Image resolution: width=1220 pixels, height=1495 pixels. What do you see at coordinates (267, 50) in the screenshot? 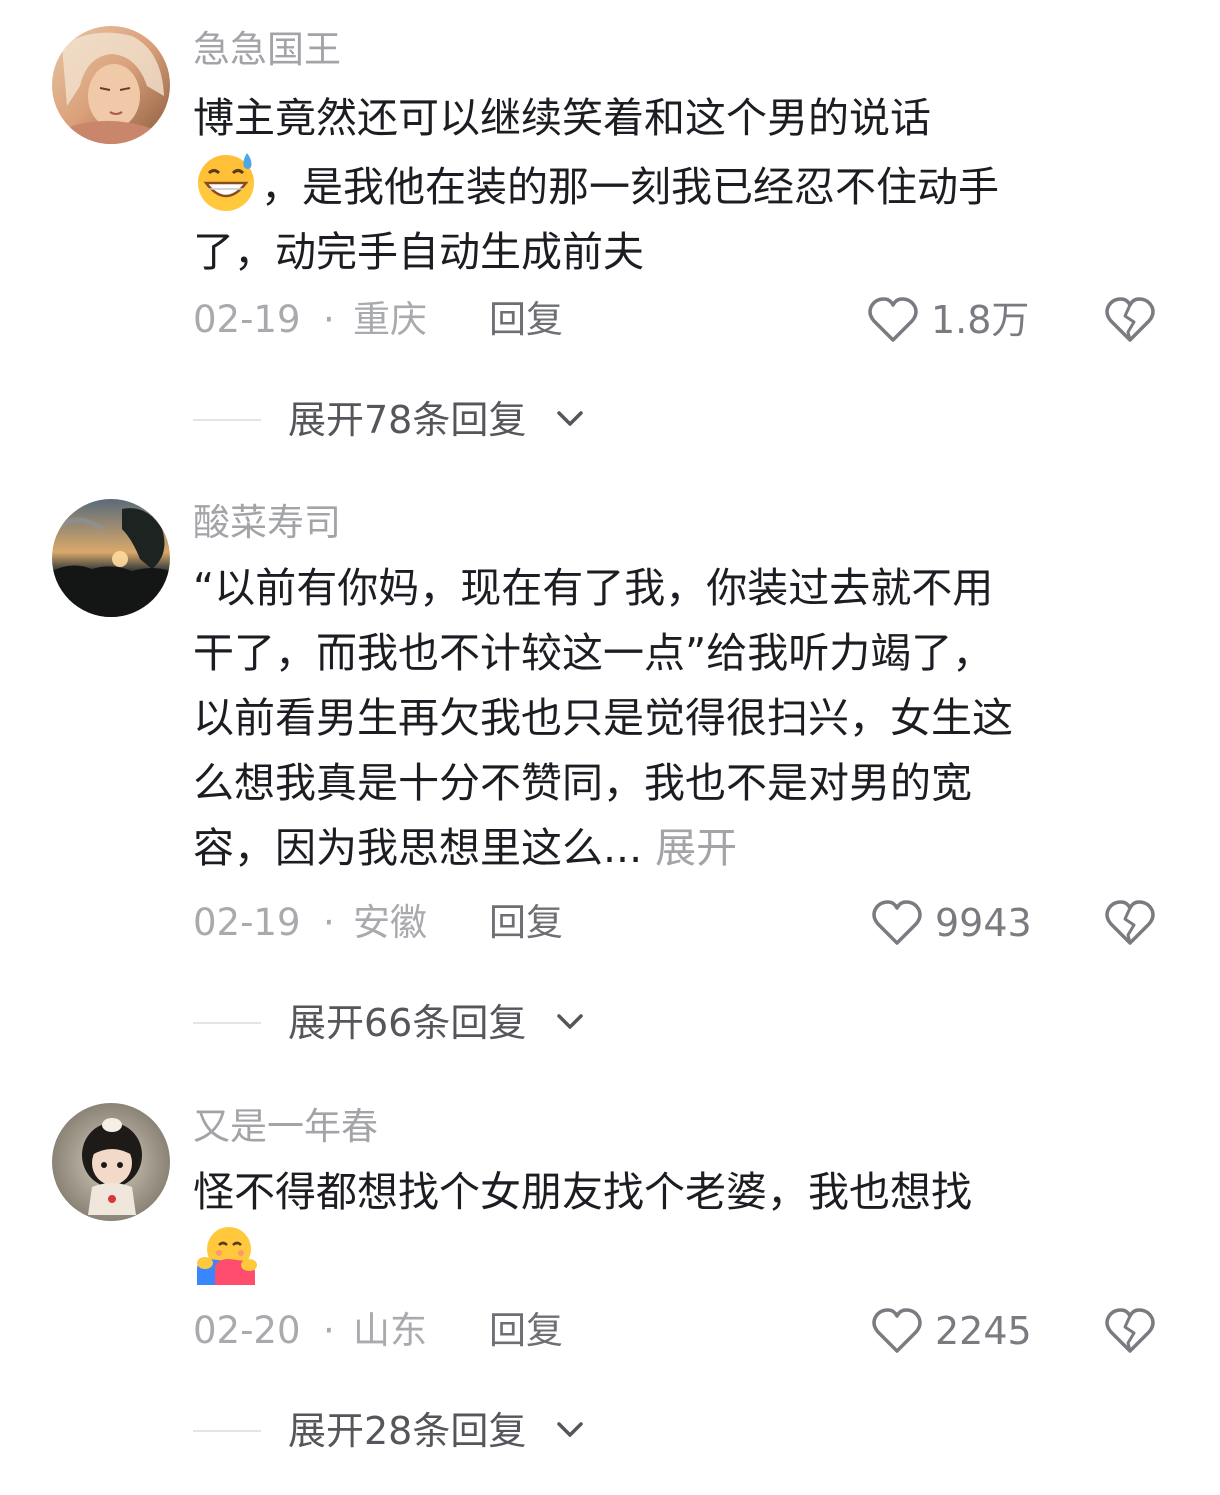
I see `username: 急急国王` at bounding box center [267, 50].